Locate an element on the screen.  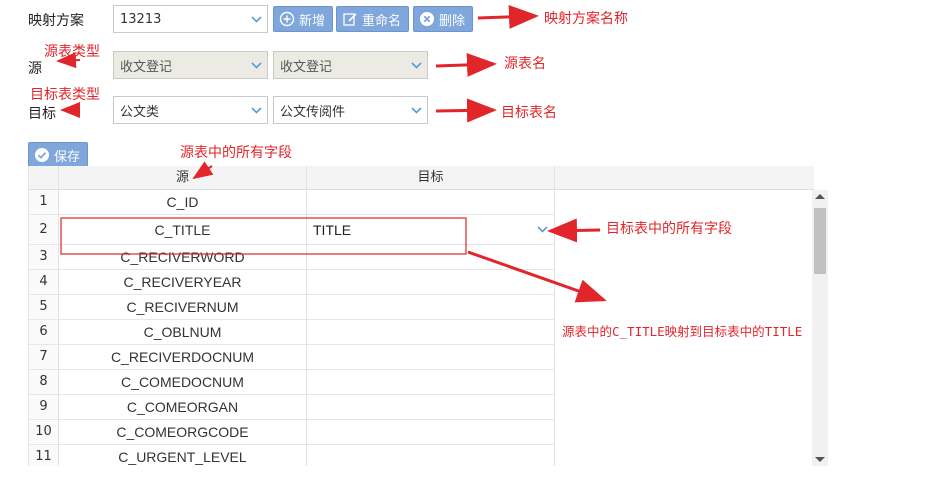
annotation-mapping-note: 源表中的C_TITLE映射到目标表中的TITLE is located at coordinates (682, 331).